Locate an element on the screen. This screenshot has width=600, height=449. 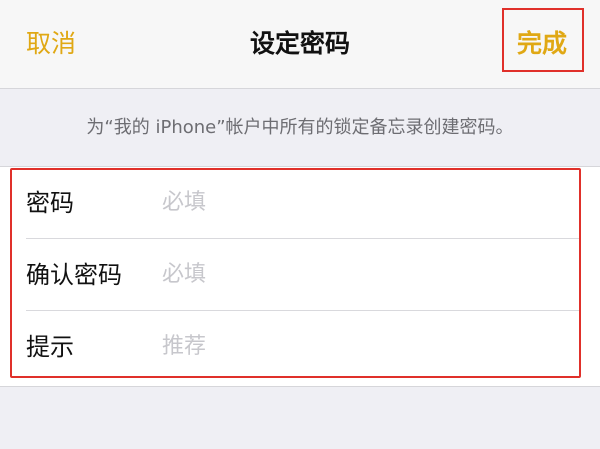
info-text: 为“我的 iPhone”帐户中所有的锁定备忘录创建密码。 is located at coordinates (300, 127).